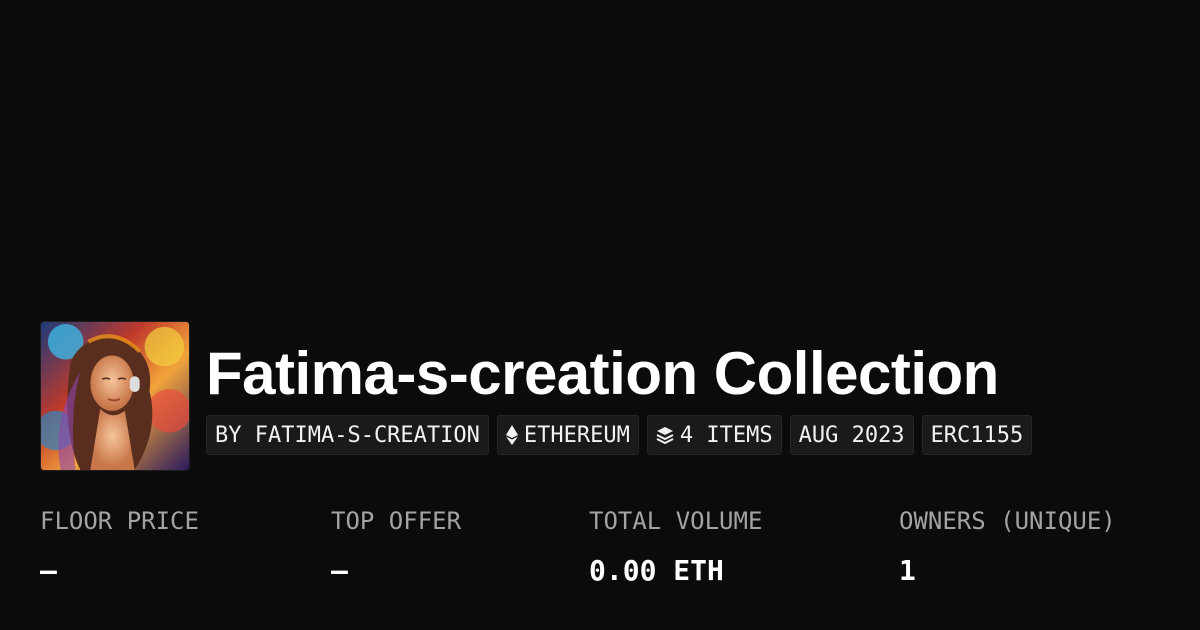 This screenshot has width=1200, height=630. I want to click on chain-label: ETHEREUM, so click(576, 435).